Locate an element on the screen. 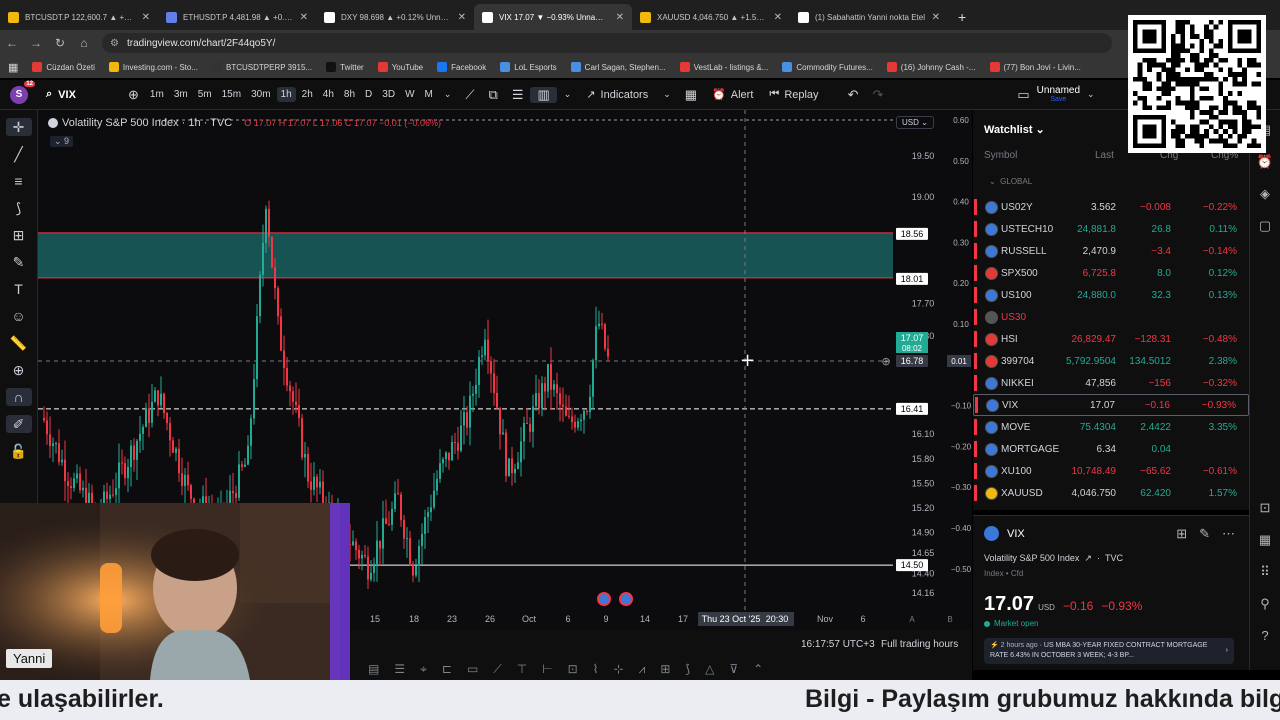 This screenshot has height=720, width=1280. help-icon: ? is located at coordinates (1264, 635).